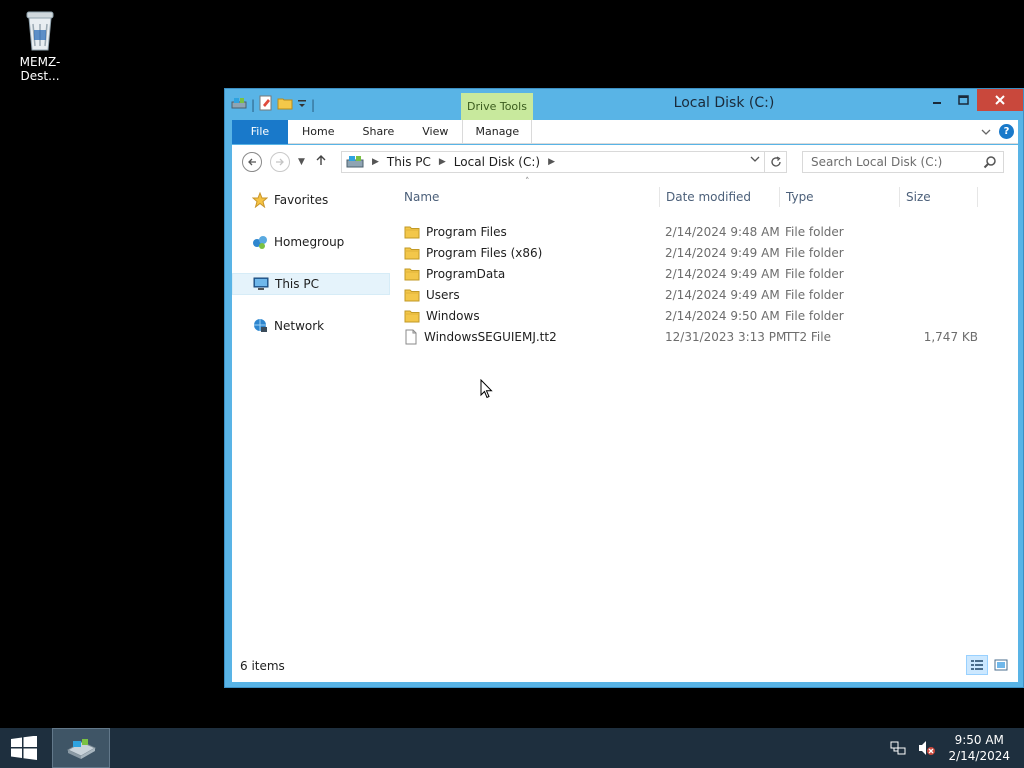 This screenshot has height=768, width=1024. What do you see at coordinates (466, 231) in the screenshot?
I see `file-name: Program Files` at bounding box center [466, 231].